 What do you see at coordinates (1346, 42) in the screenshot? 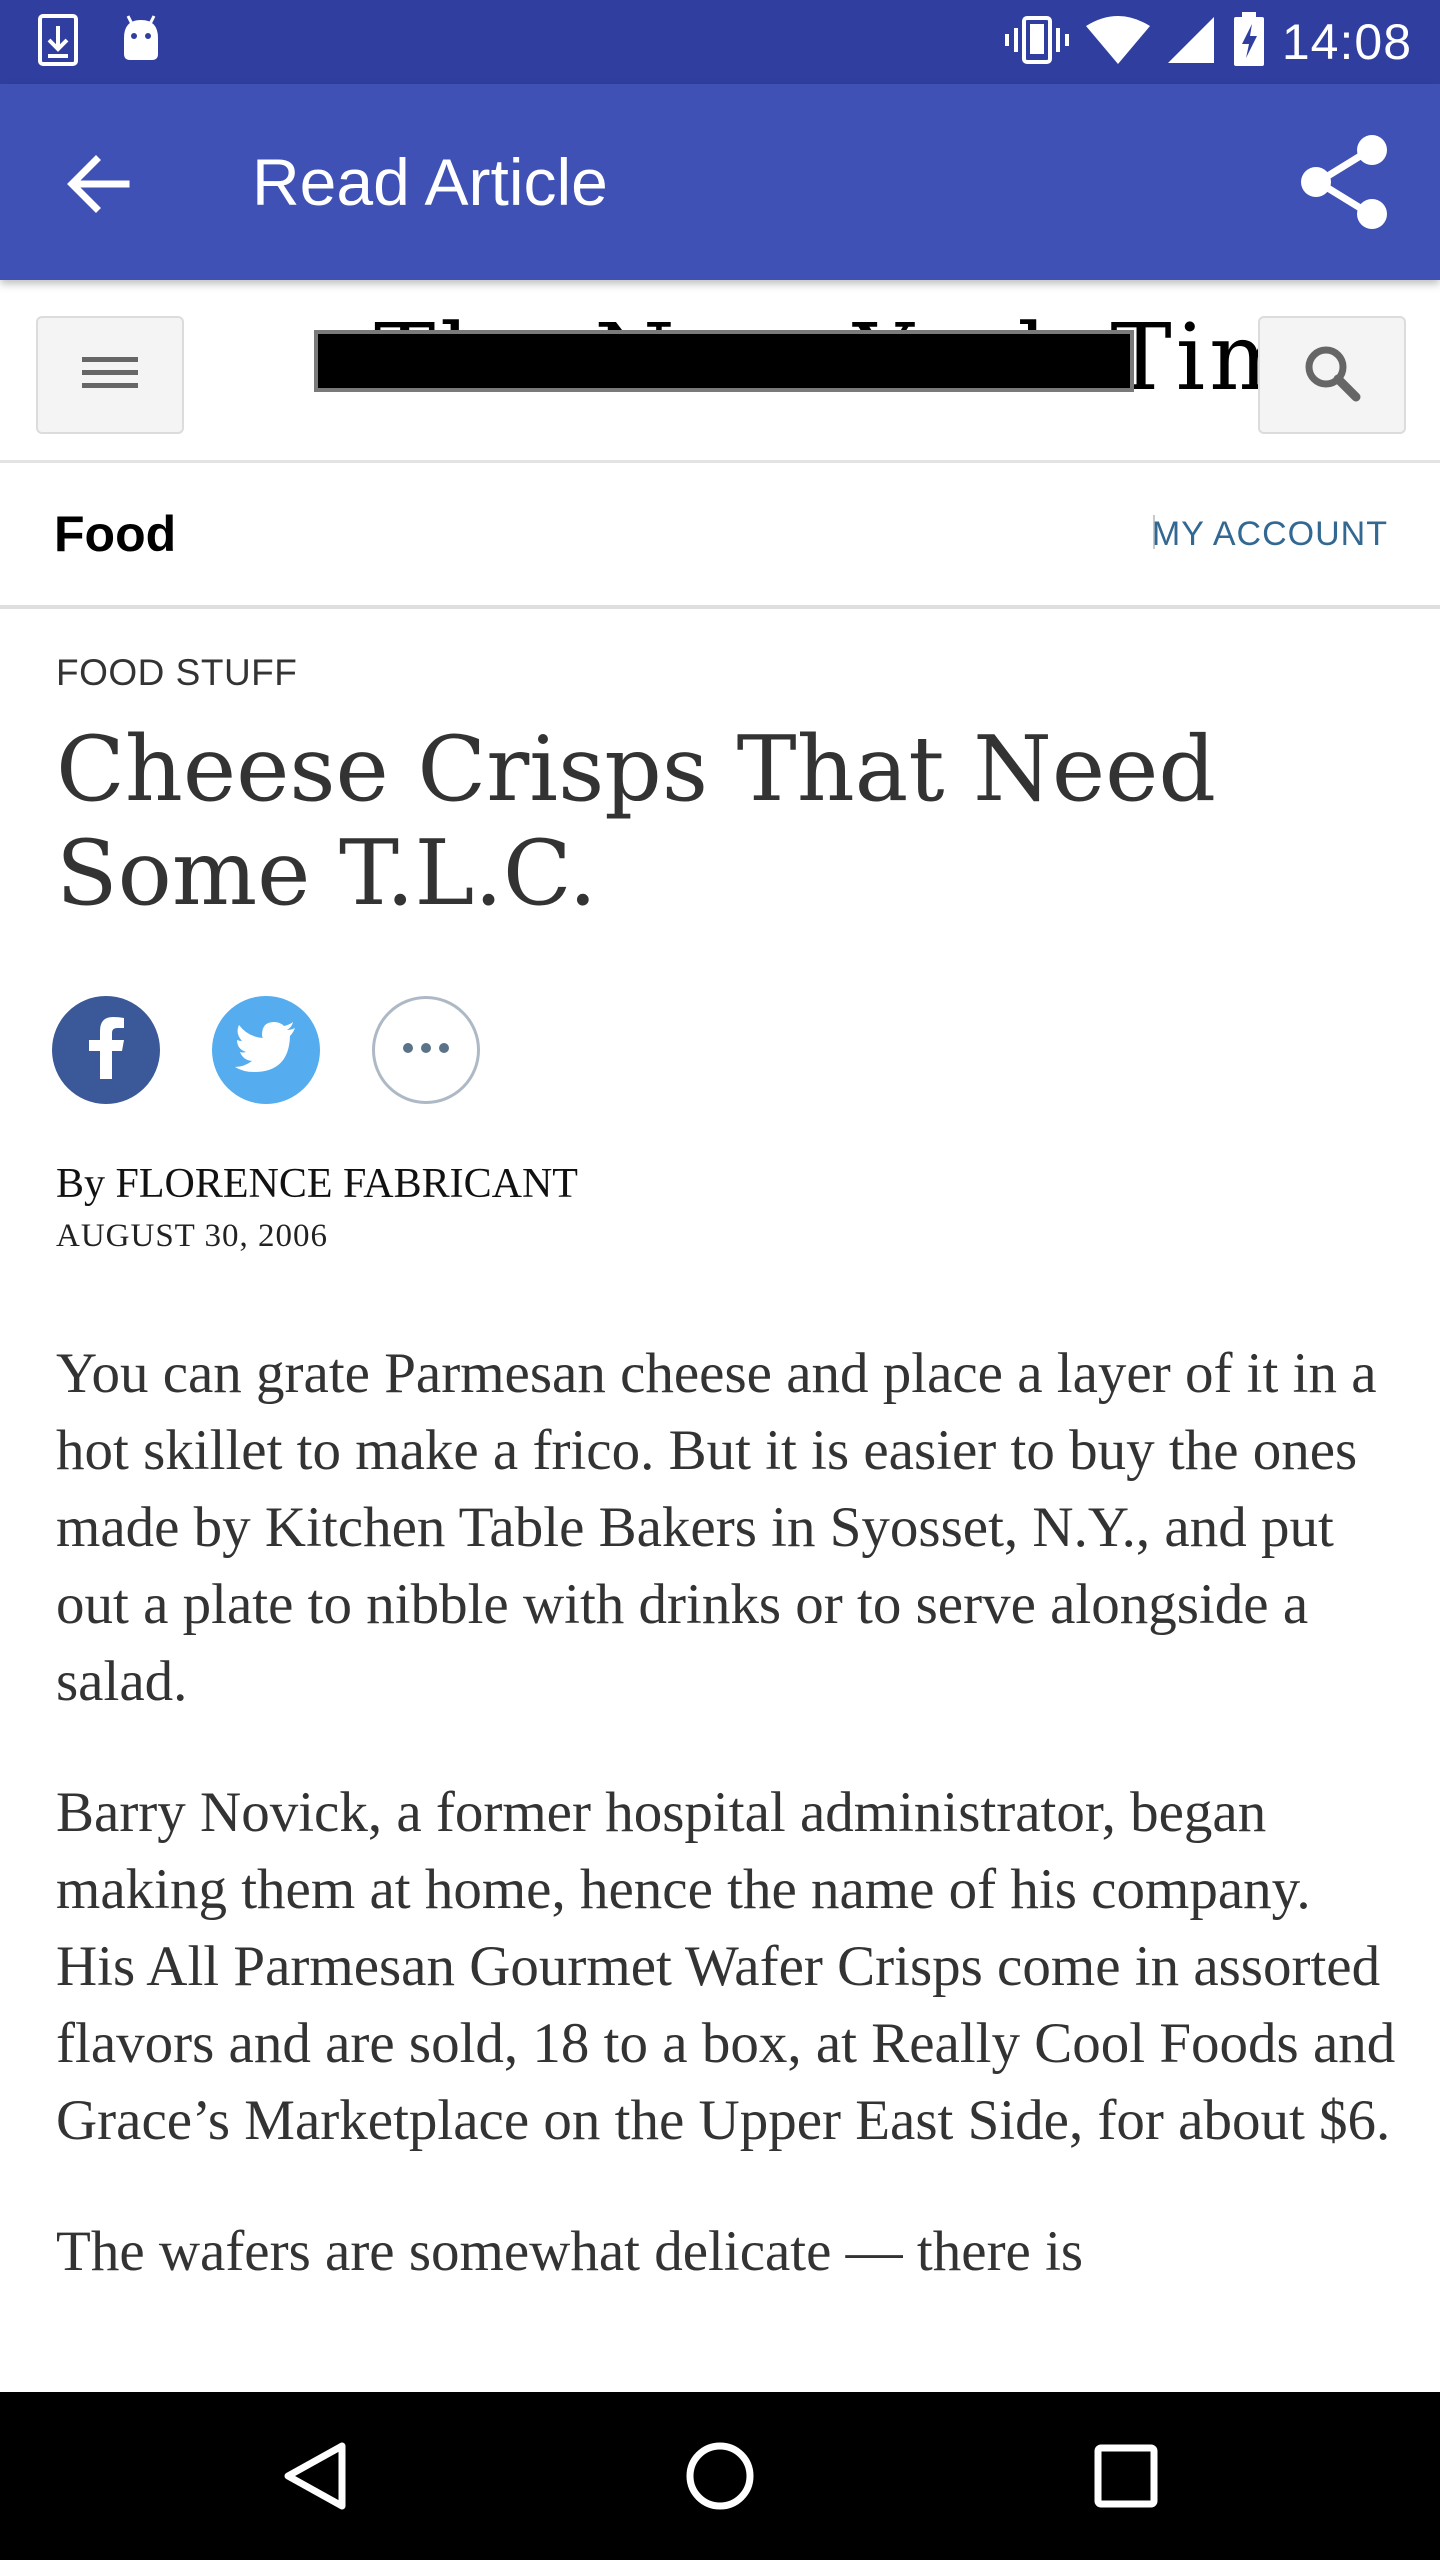
I see `status-time: 14:08` at bounding box center [1346, 42].